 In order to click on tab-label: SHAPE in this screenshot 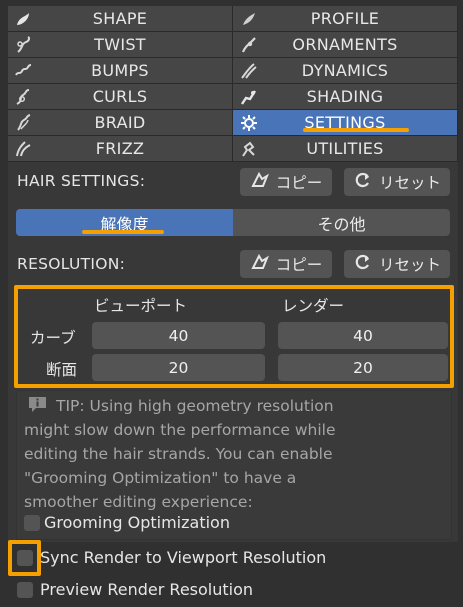, I will do `click(120, 18)`.